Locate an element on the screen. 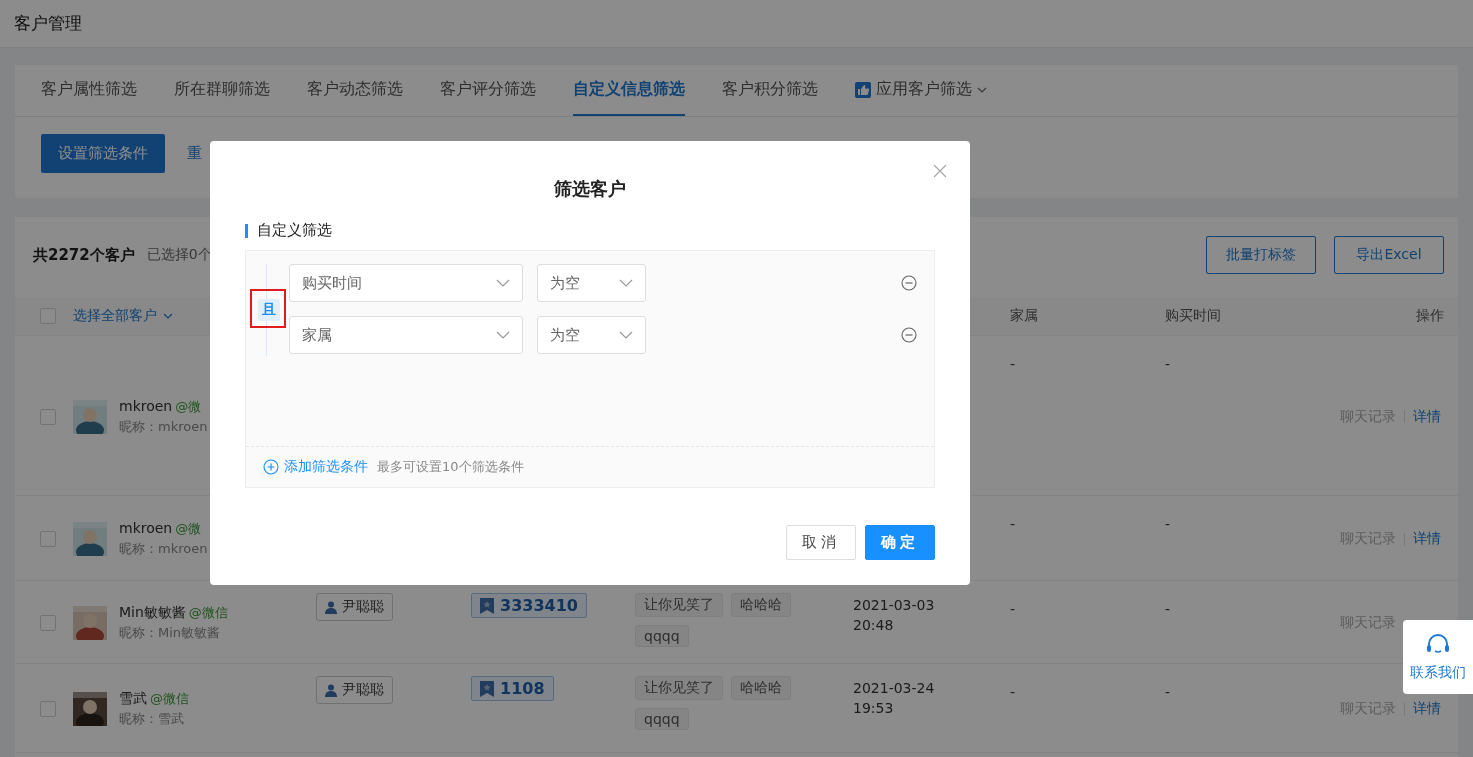  filter-tab: 客户评分筛选 is located at coordinates (488, 90).